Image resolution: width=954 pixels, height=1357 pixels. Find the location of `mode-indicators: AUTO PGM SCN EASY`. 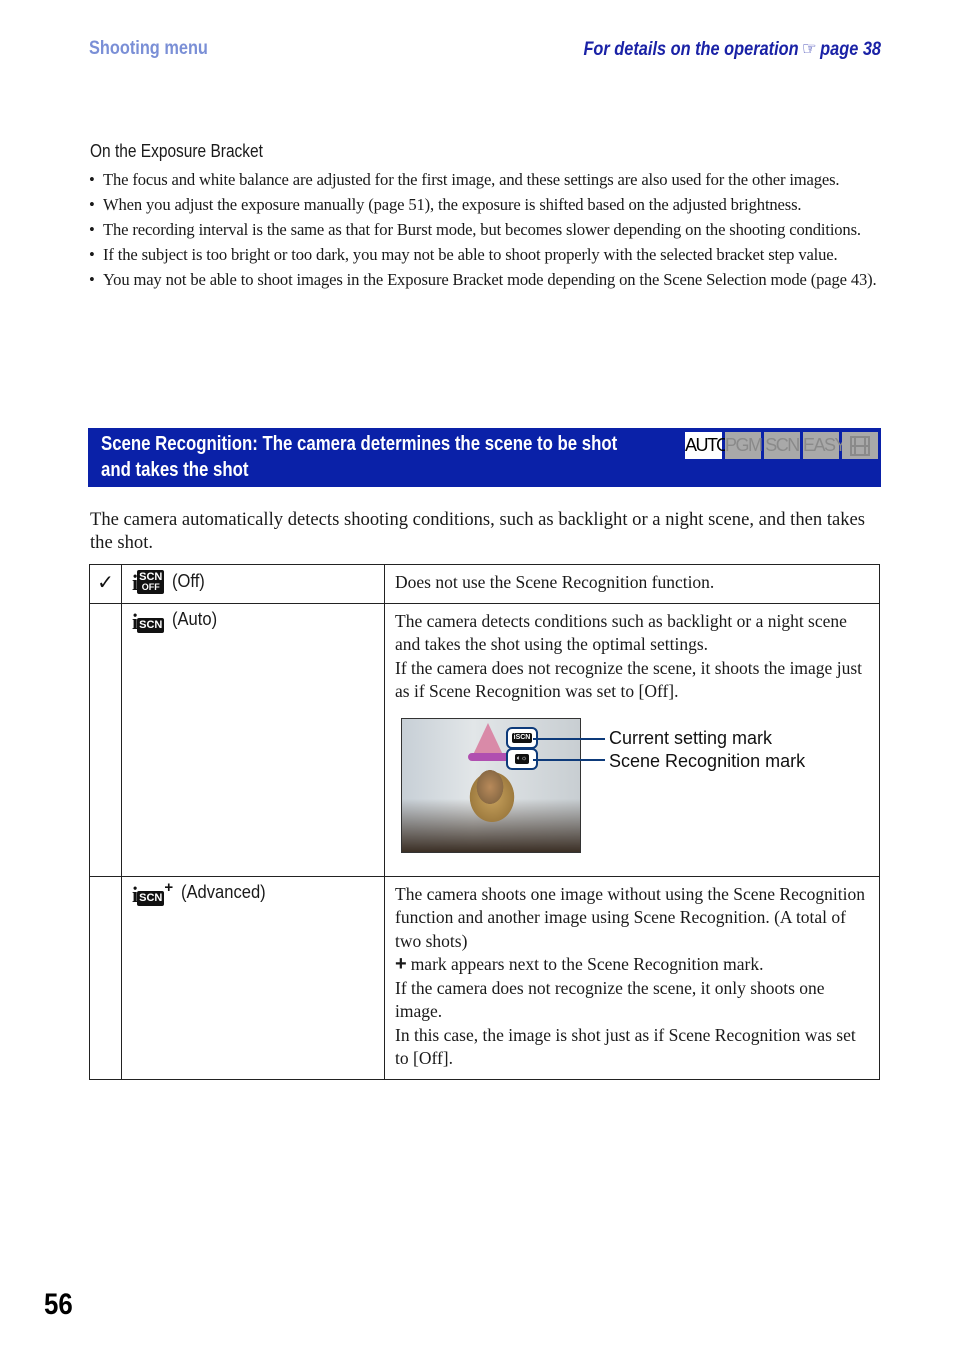

mode-indicators: AUTO PGM SCN EASY is located at coordinates (781, 445).